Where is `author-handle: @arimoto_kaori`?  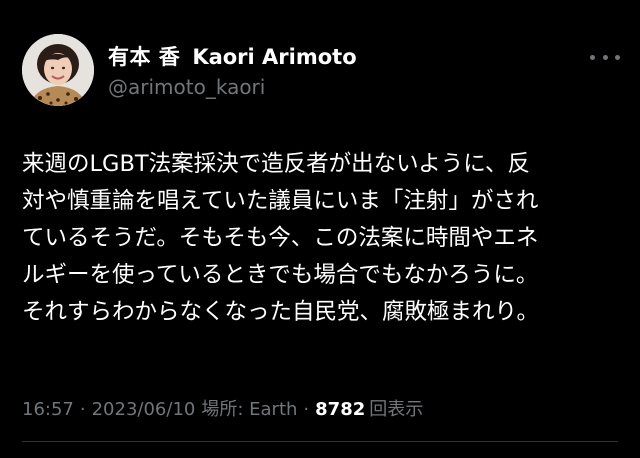
author-handle: @arimoto_kaori is located at coordinates (186, 87).